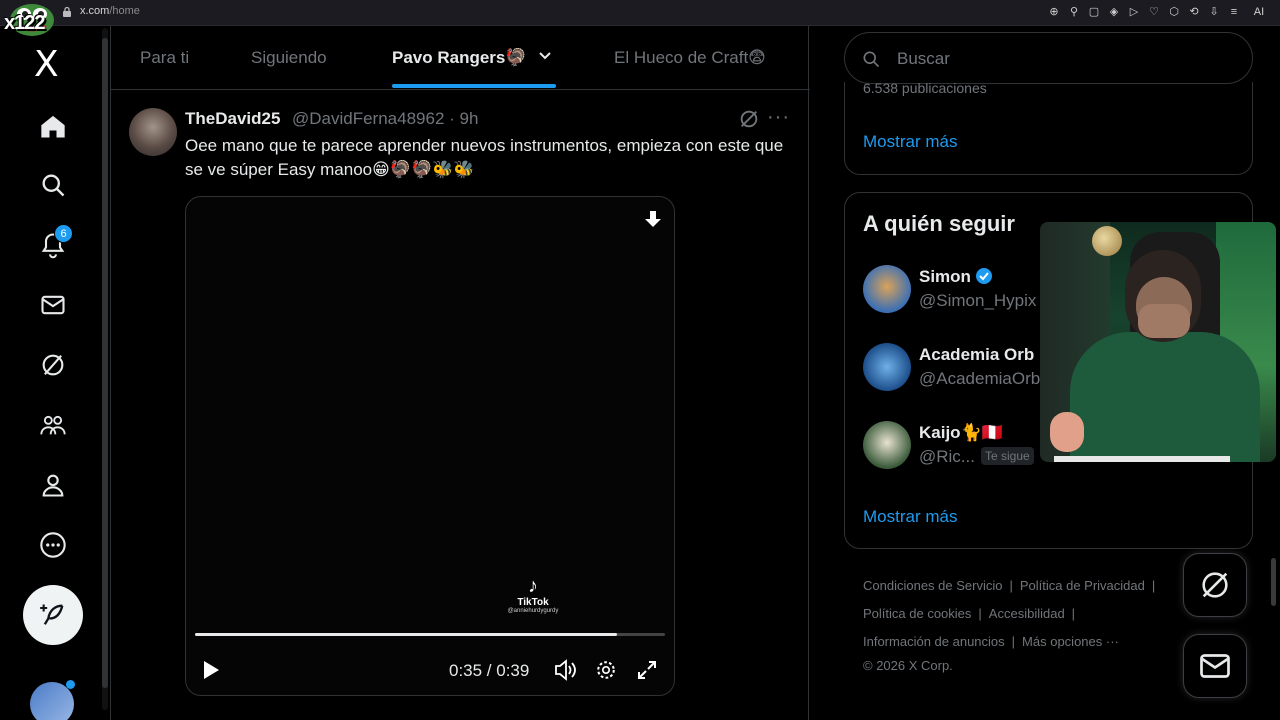 The height and width of the screenshot is (720, 1280). Describe the element at coordinates (533, 586) in the screenshot. I see `tiktok-logo-icon: ♪` at that location.